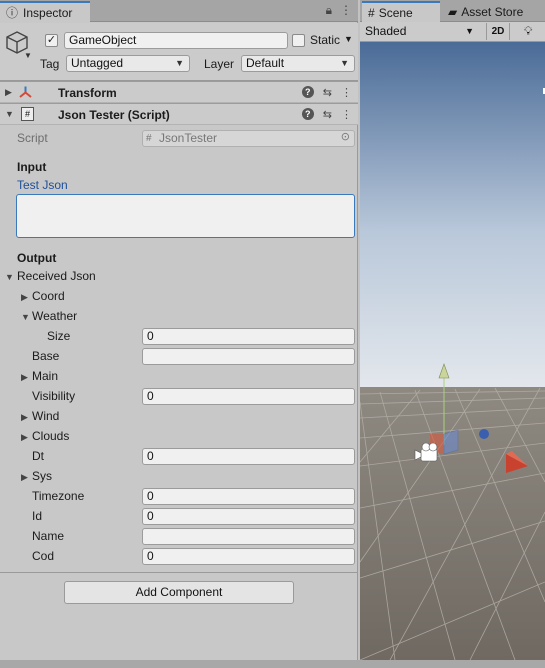 This screenshot has width=545, height=668. I want to click on shopping-bag-icon: ▰, so click(453, 11).